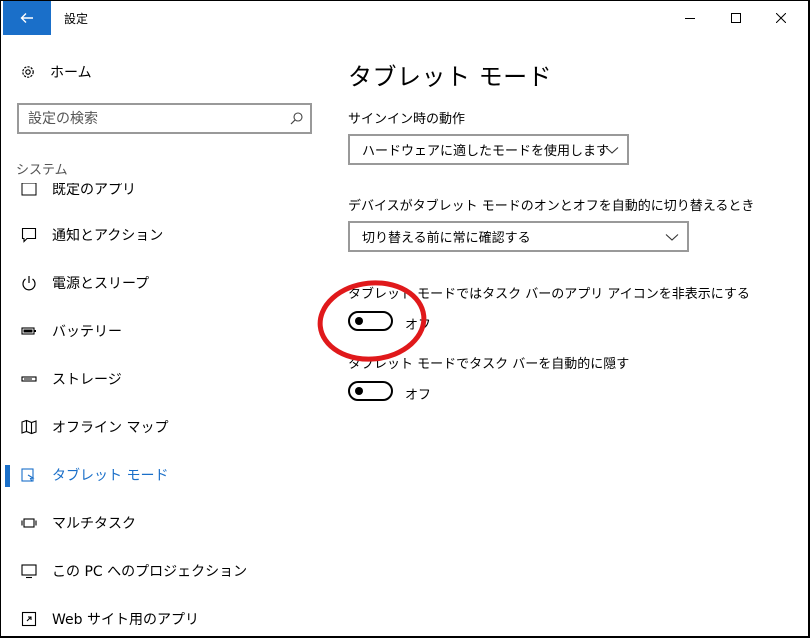 Image resolution: width=810 pixels, height=638 pixels. I want to click on storage-icon, so click(29, 379).